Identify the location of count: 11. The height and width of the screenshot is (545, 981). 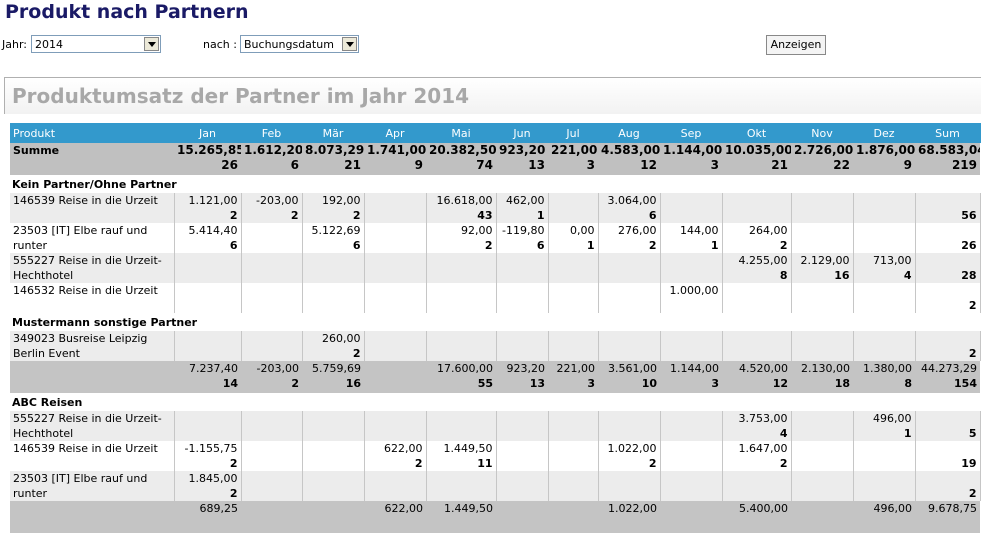
(485, 463).